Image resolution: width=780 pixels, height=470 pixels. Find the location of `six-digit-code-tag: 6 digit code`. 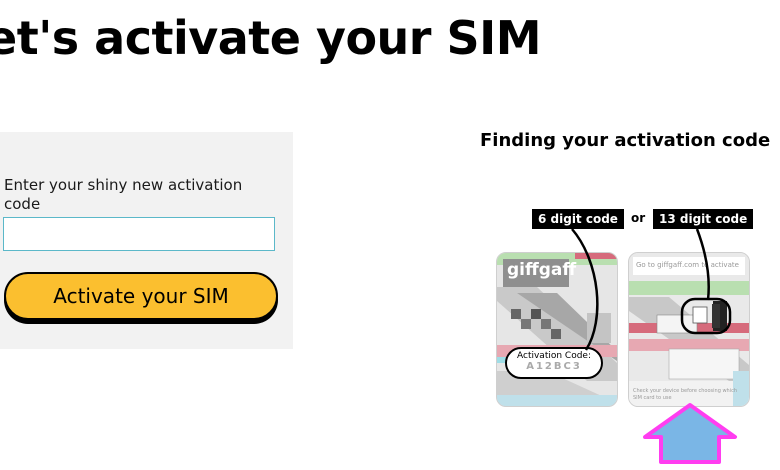

six-digit-code-tag: 6 digit code is located at coordinates (578, 219).